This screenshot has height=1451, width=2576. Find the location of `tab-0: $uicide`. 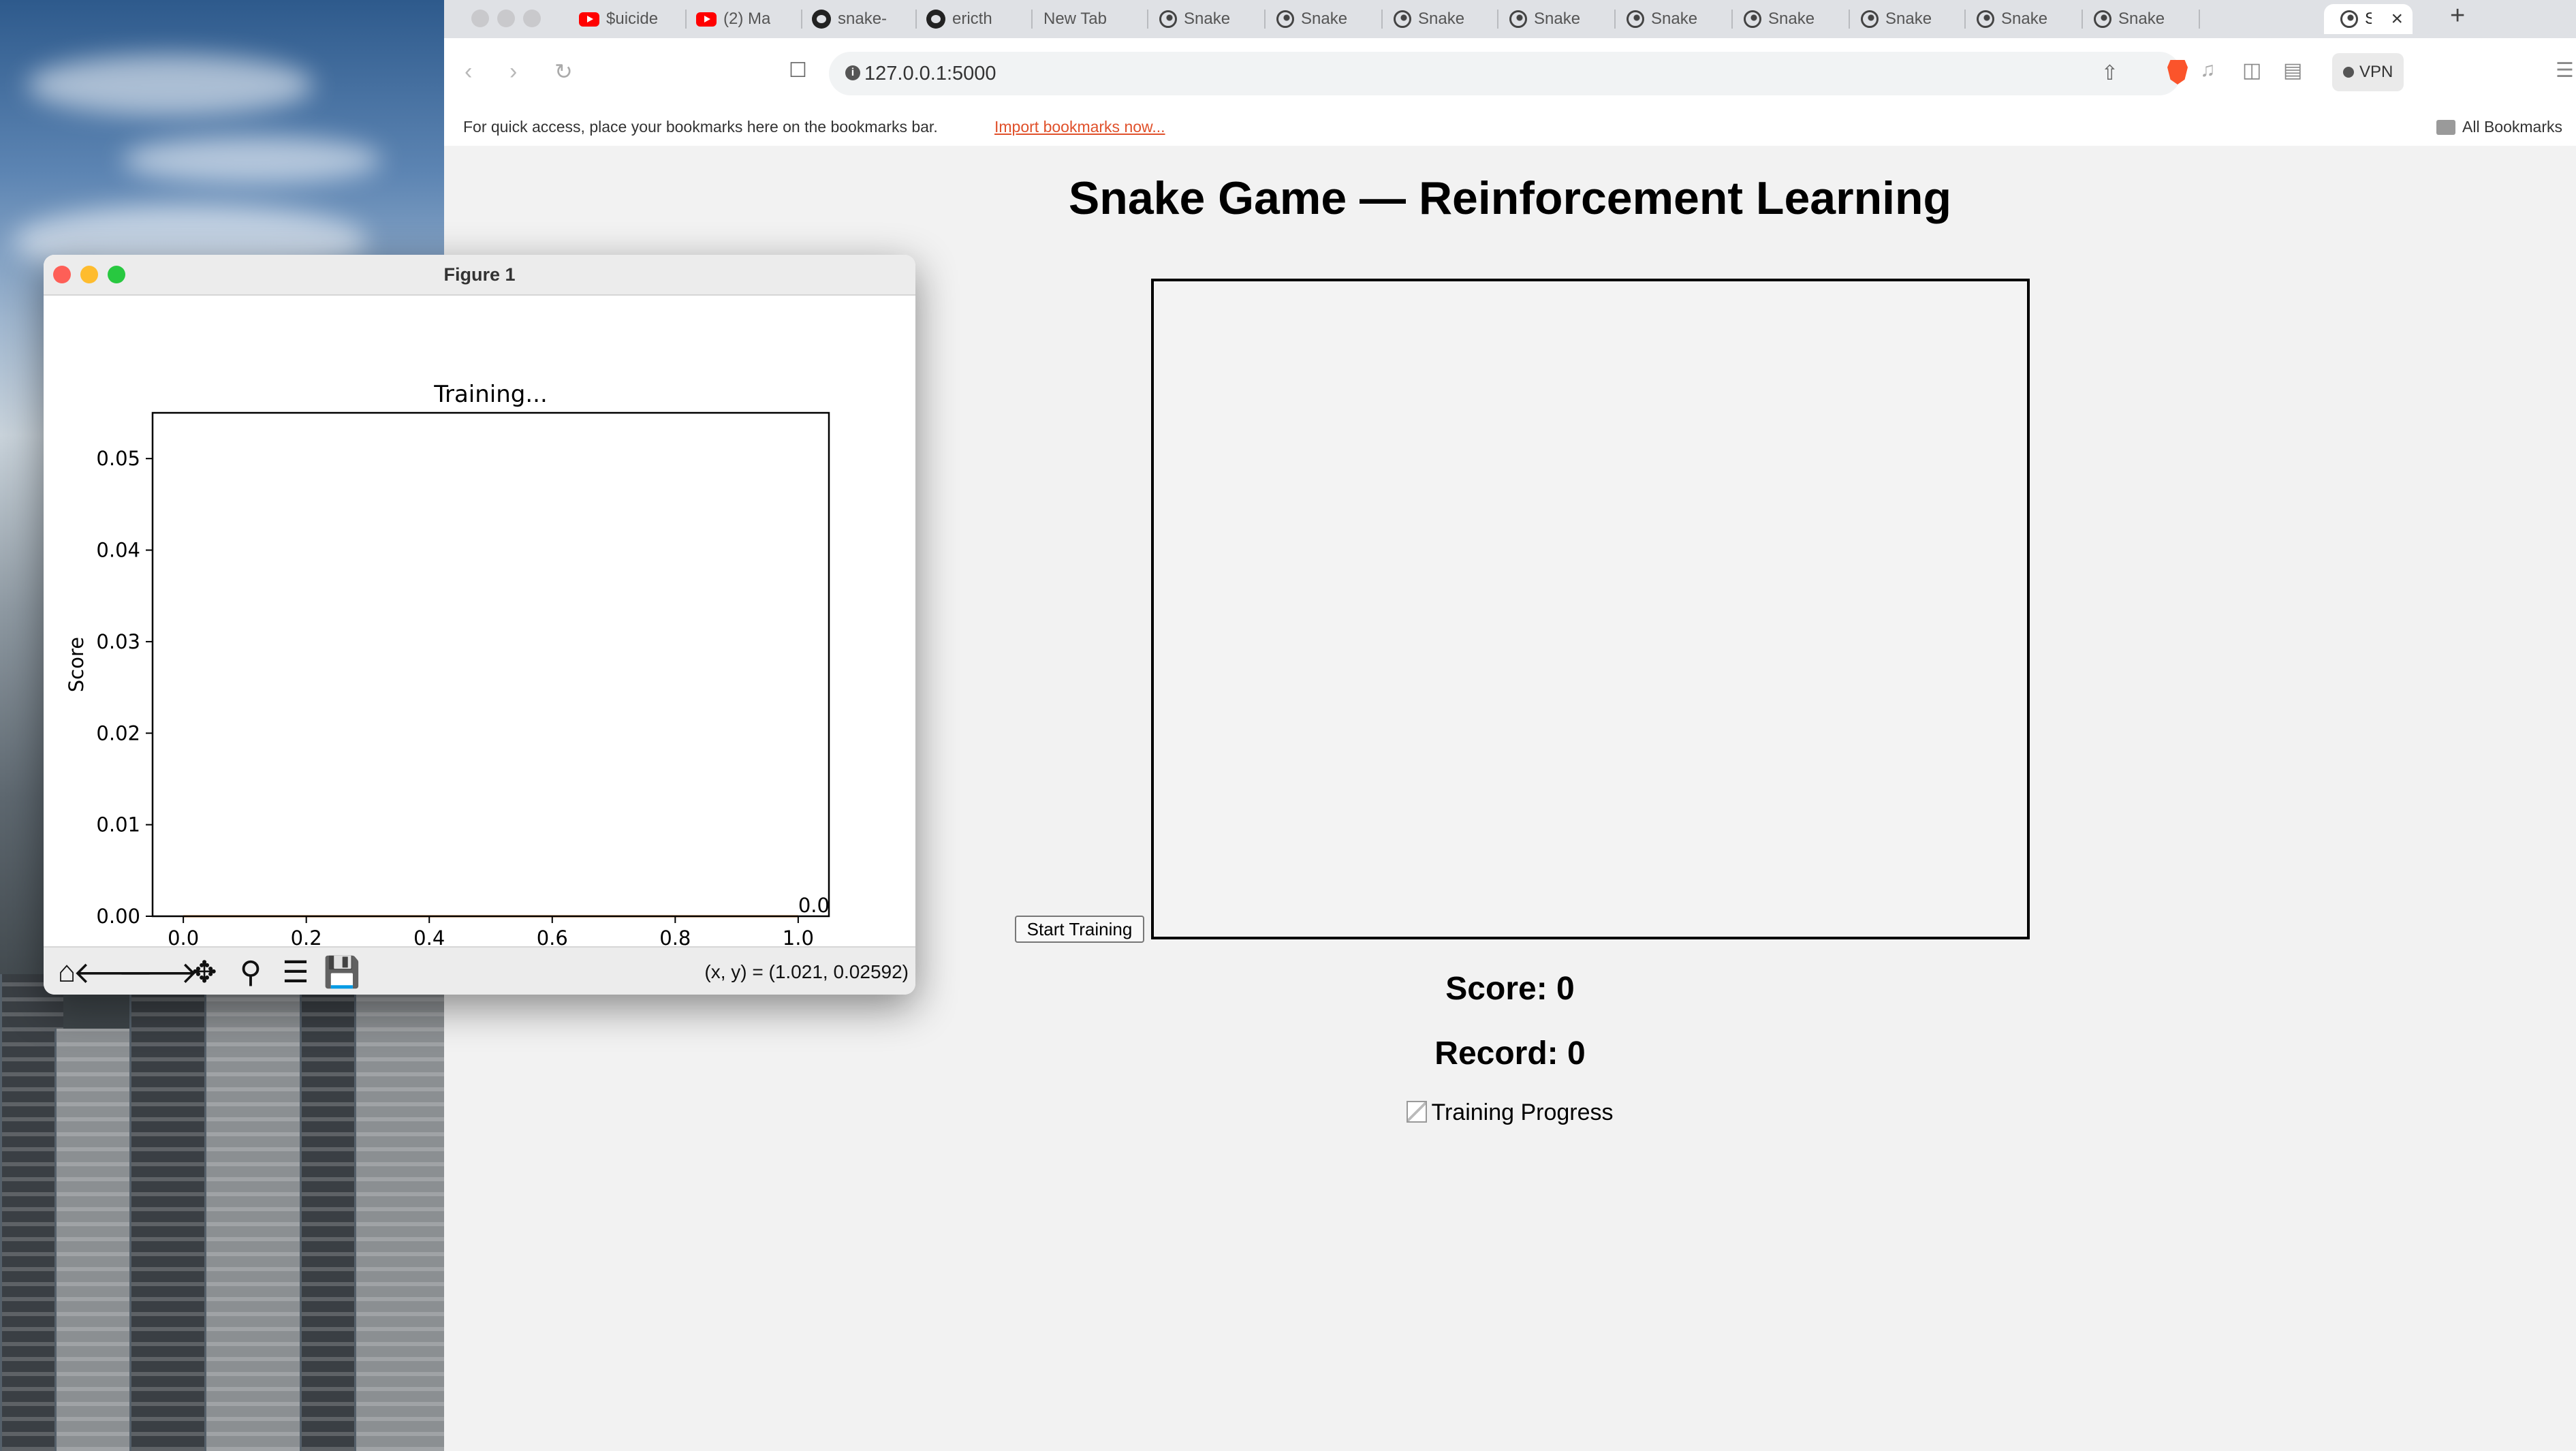

tab-0: $uicide is located at coordinates (626, 19).